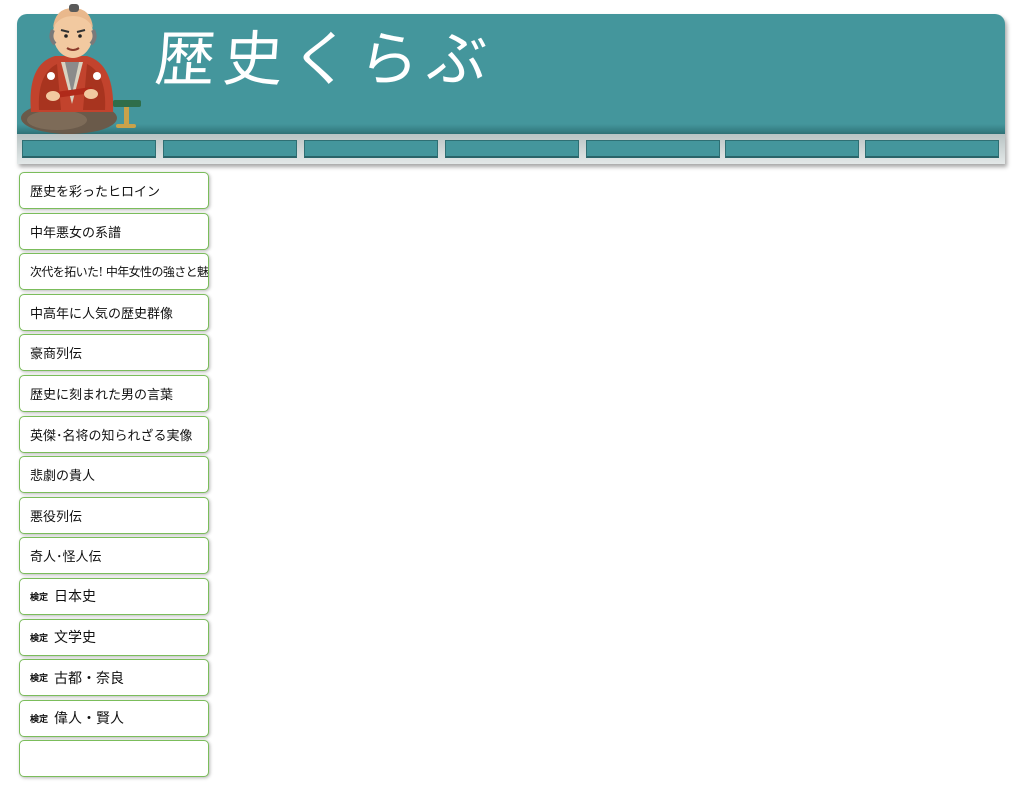  What do you see at coordinates (81, 69) in the screenshot?
I see `mascot-illustration` at bounding box center [81, 69].